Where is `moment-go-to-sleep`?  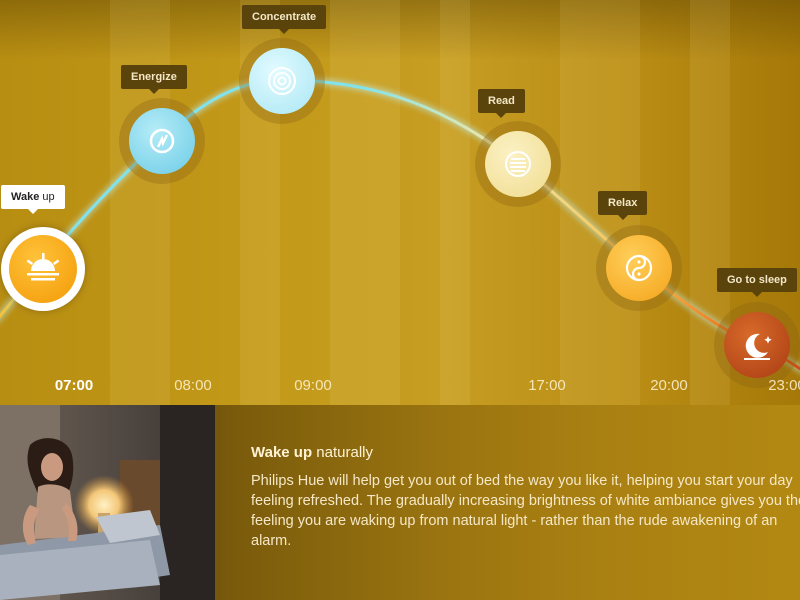
moment-go-to-sleep is located at coordinates (757, 345).